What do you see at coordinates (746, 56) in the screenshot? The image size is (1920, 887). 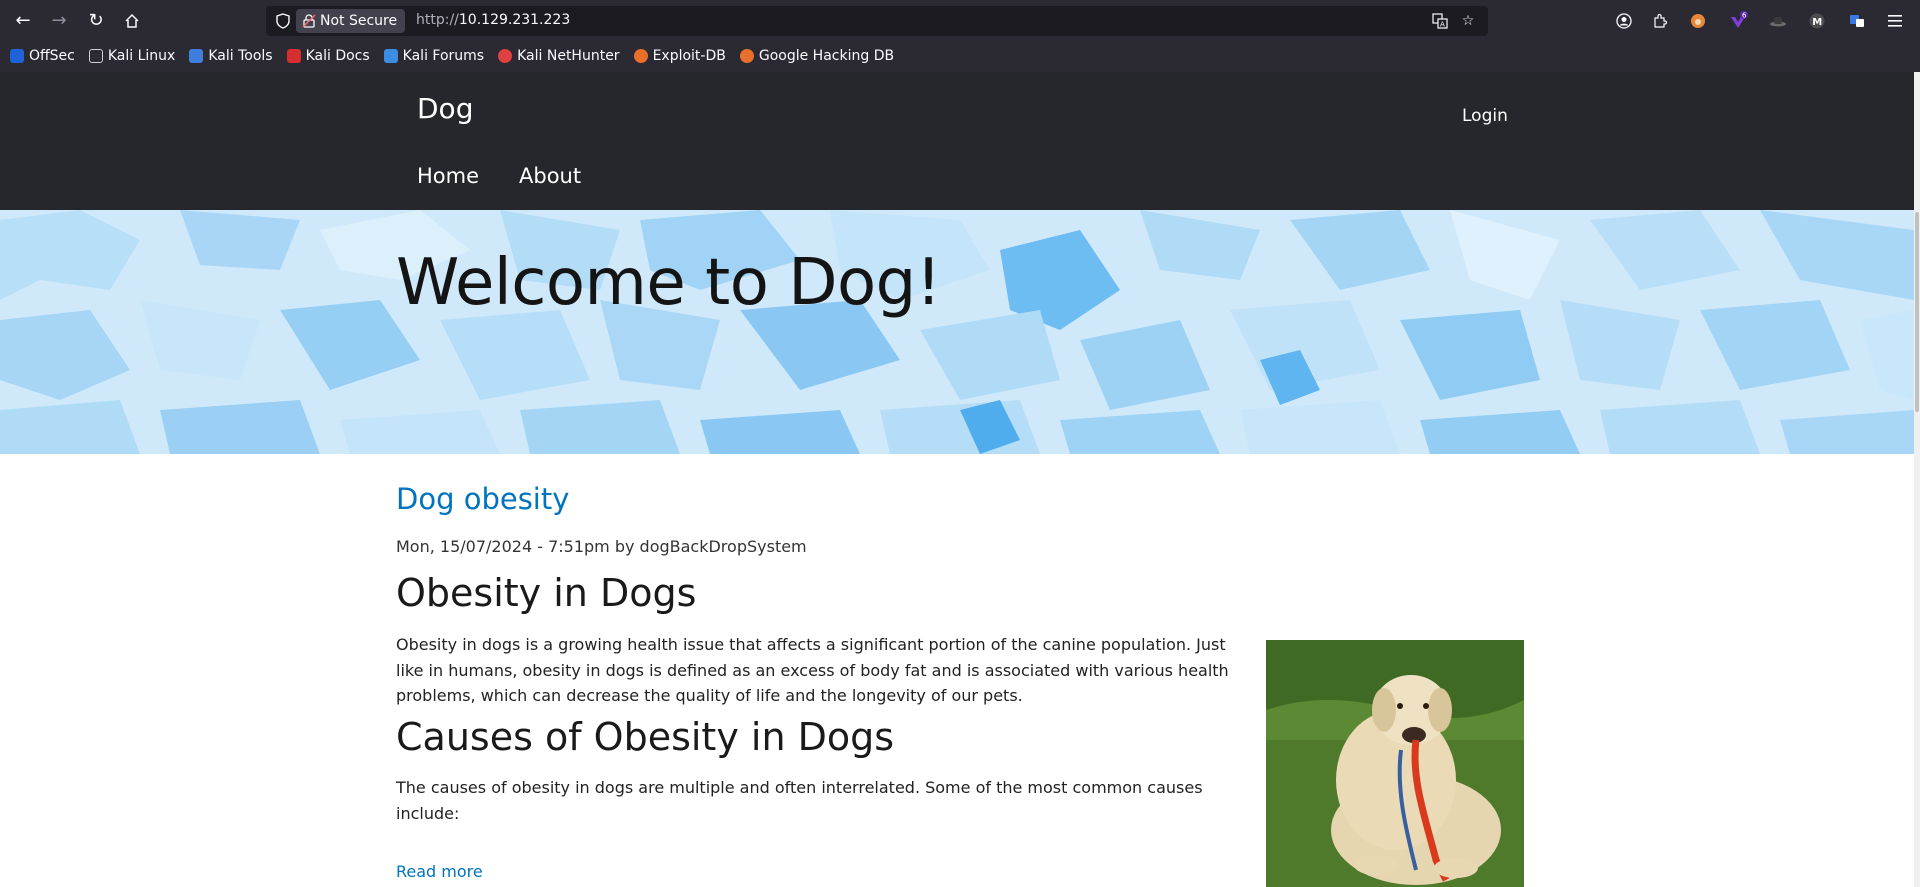 I see `ghdb-icon` at bounding box center [746, 56].